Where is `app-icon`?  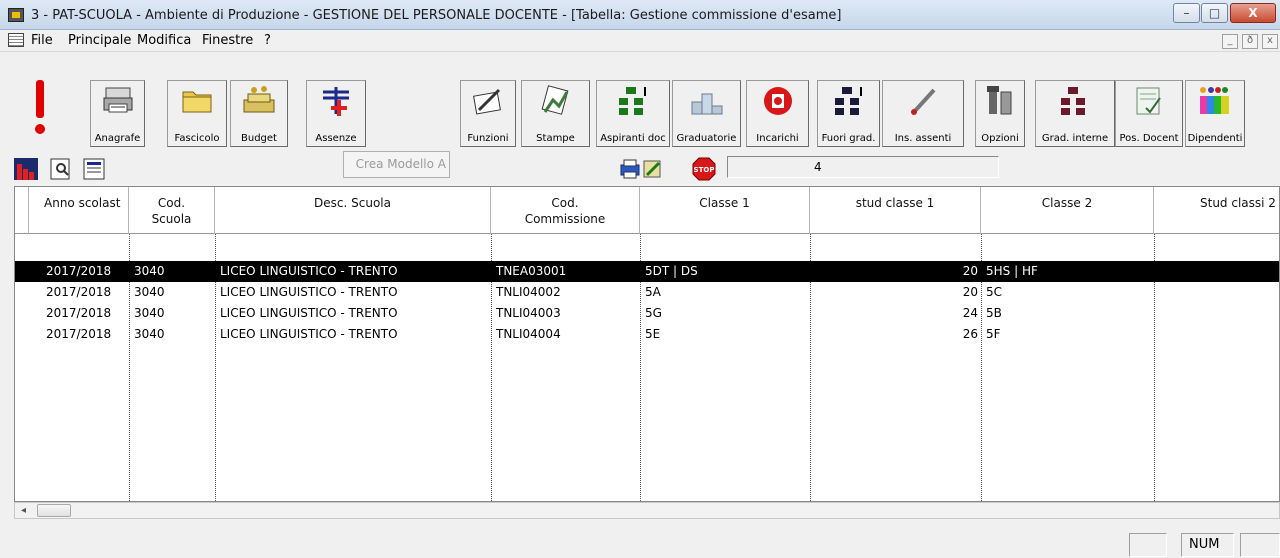
app-icon is located at coordinates (16, 15).